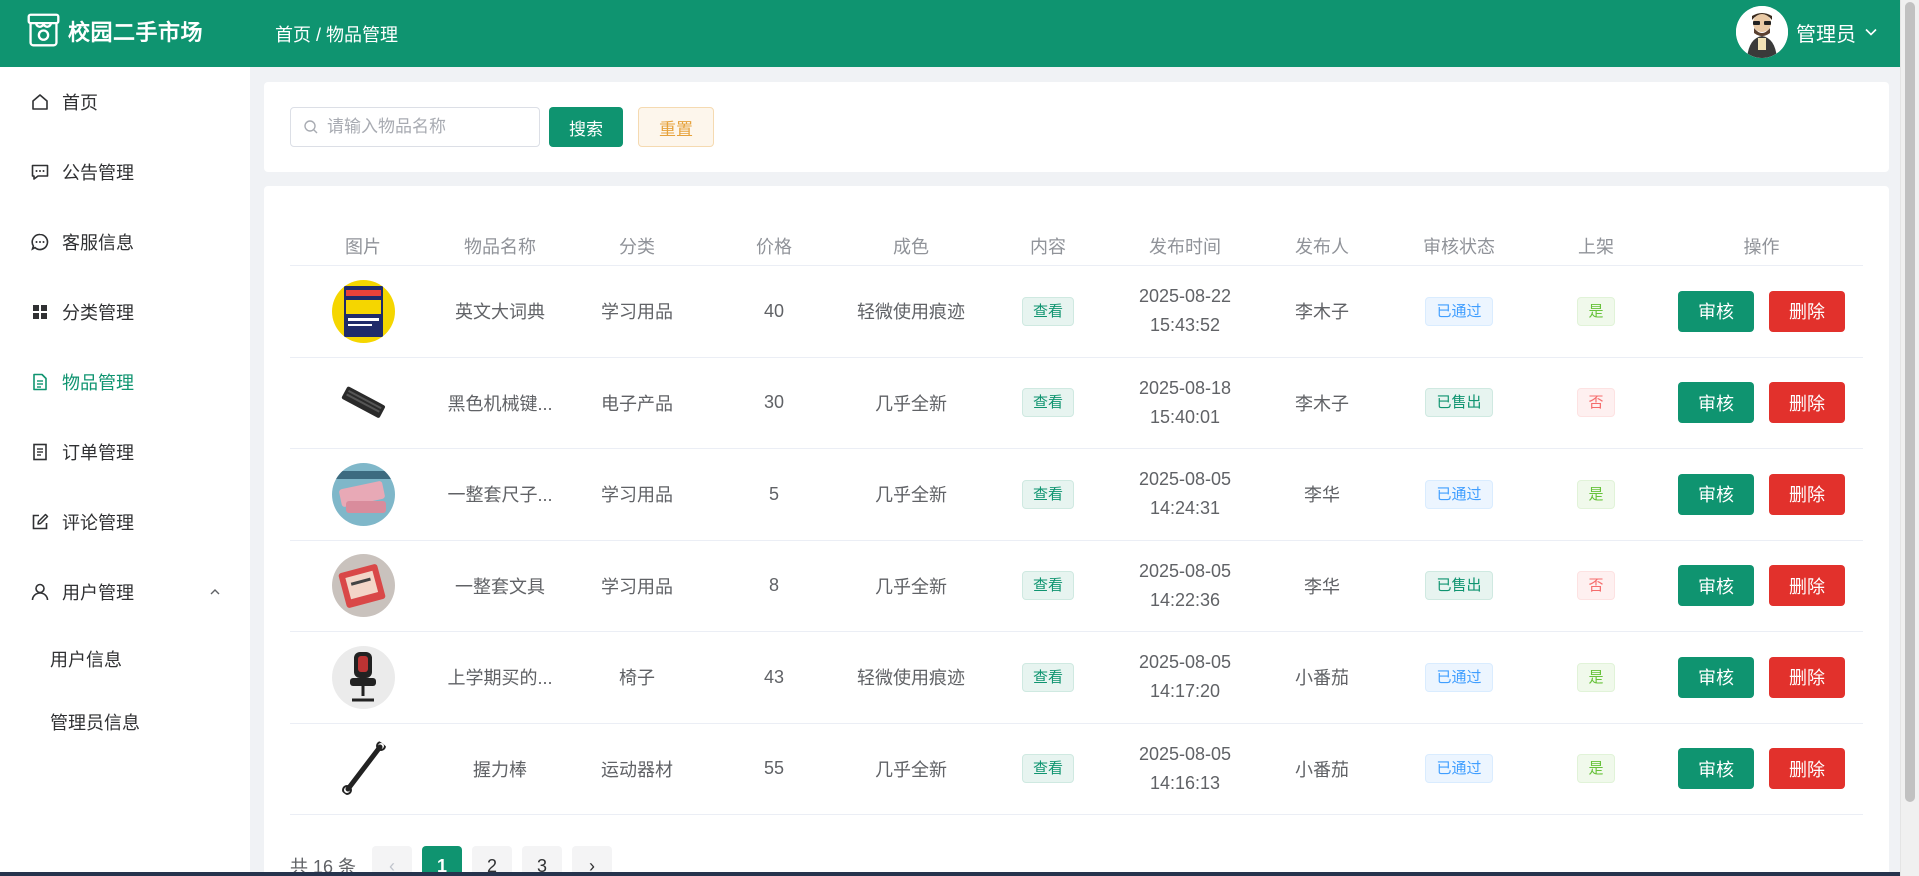 The height and width of the screenshot is (876, 1919). Describe the element at coordinates (125, 658) in the screenshot. I see `sidebar-subitem-user-info: 用户信息` at that location.